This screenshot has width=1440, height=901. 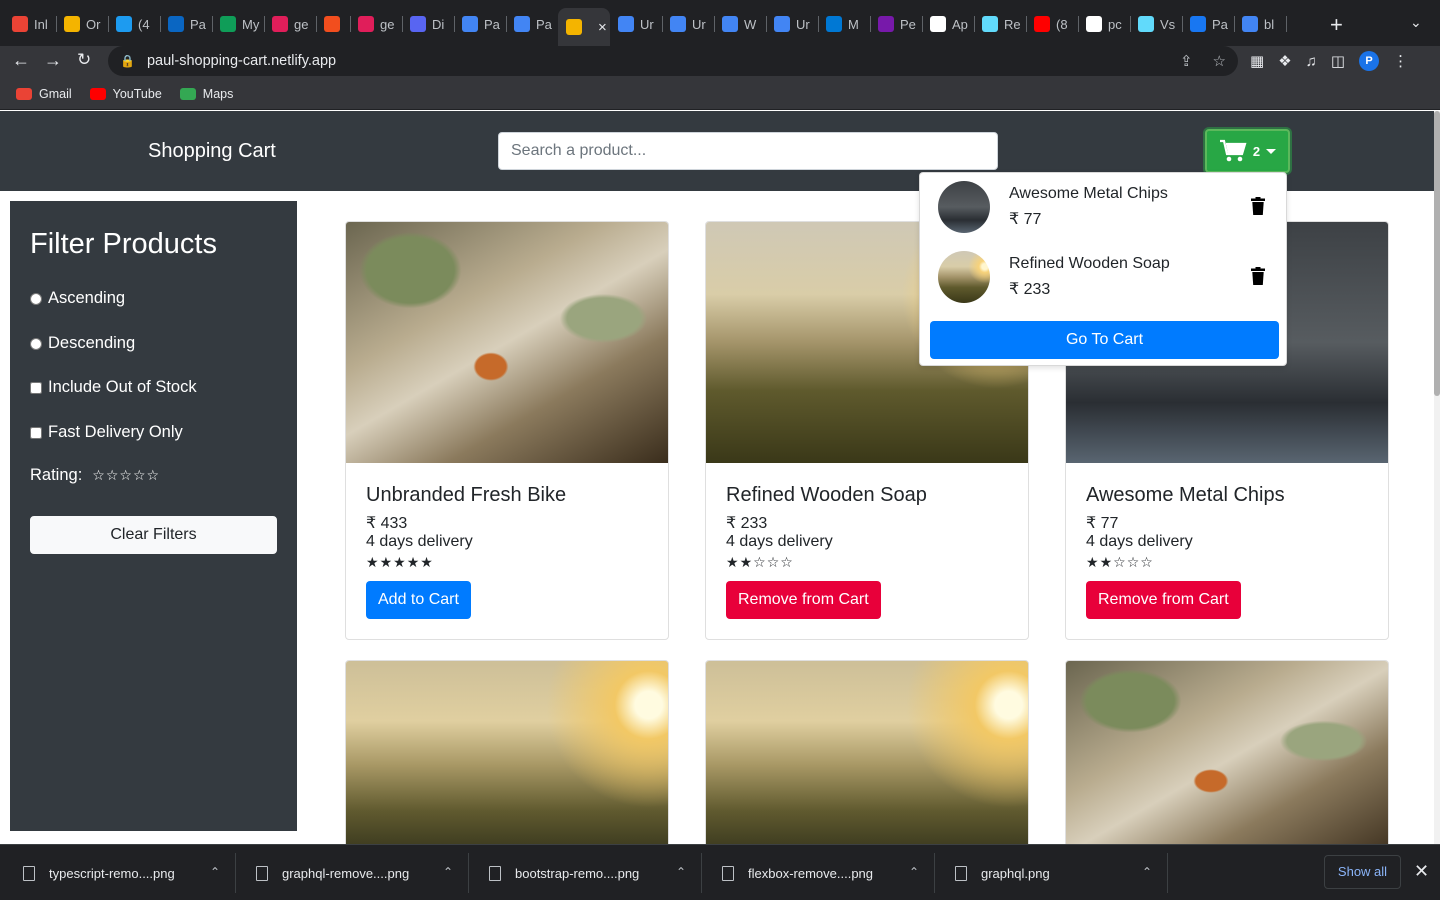 I want to click on bookmark-youtube: YouTube, so click(x=125, y=94).